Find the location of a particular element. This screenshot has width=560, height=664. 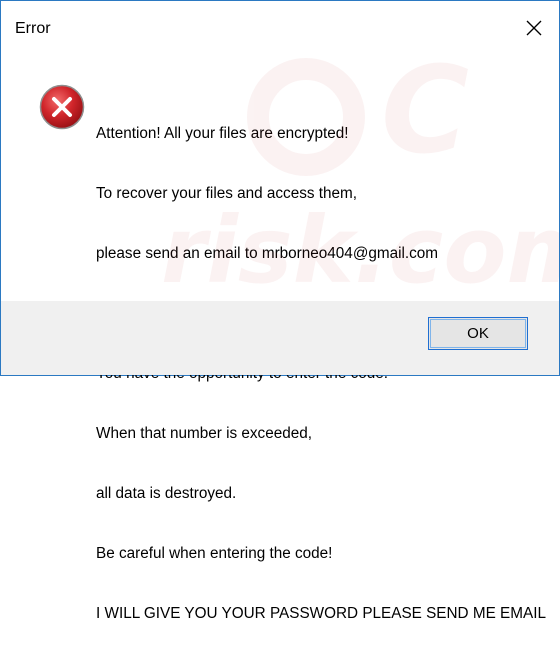

message-line: Be careful when entering the code! is located at coordinates (214, 553).